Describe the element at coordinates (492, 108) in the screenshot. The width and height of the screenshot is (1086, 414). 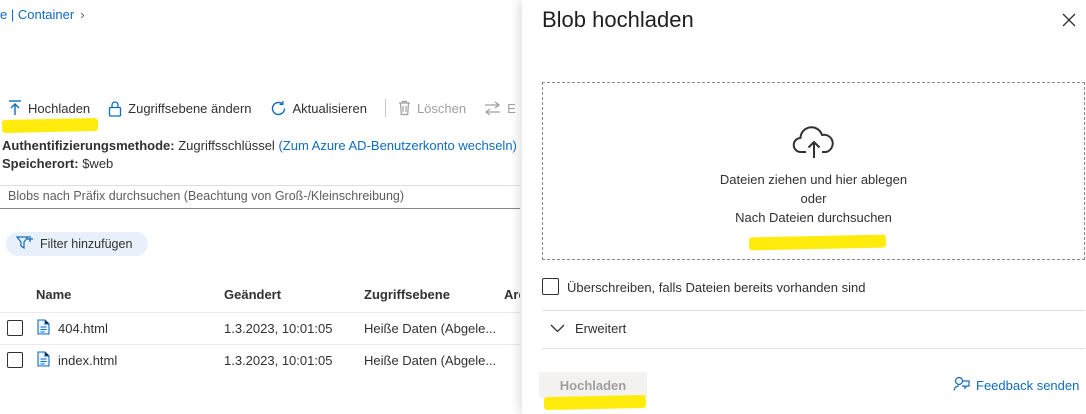
I see `swap-icon` at that location.